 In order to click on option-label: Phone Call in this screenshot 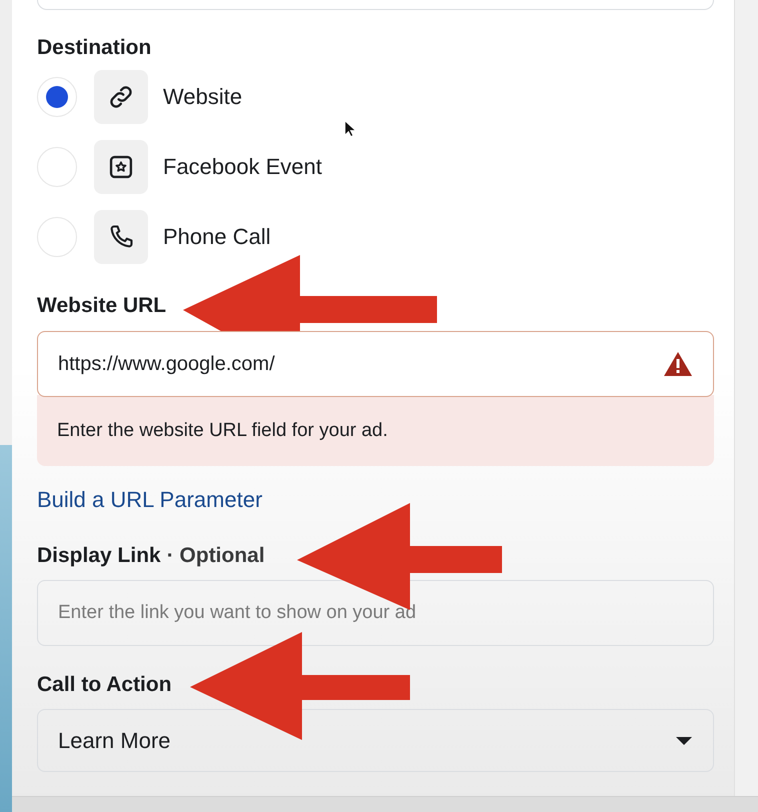, I will do `click(217, 237)`.